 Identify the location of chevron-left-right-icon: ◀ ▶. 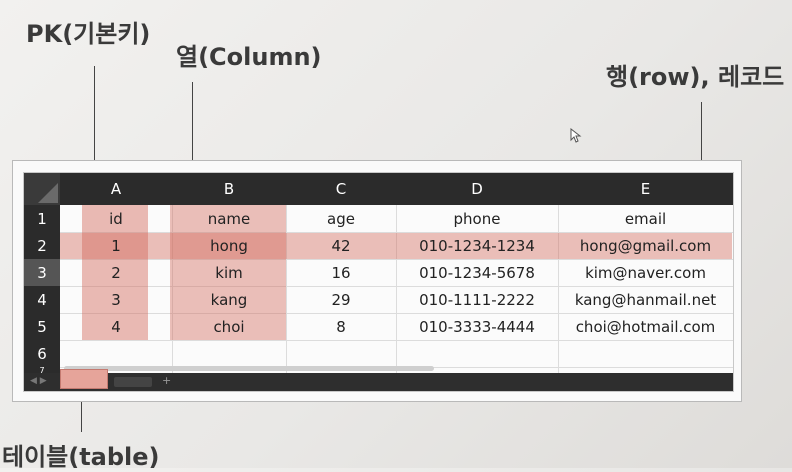
(38, 381).